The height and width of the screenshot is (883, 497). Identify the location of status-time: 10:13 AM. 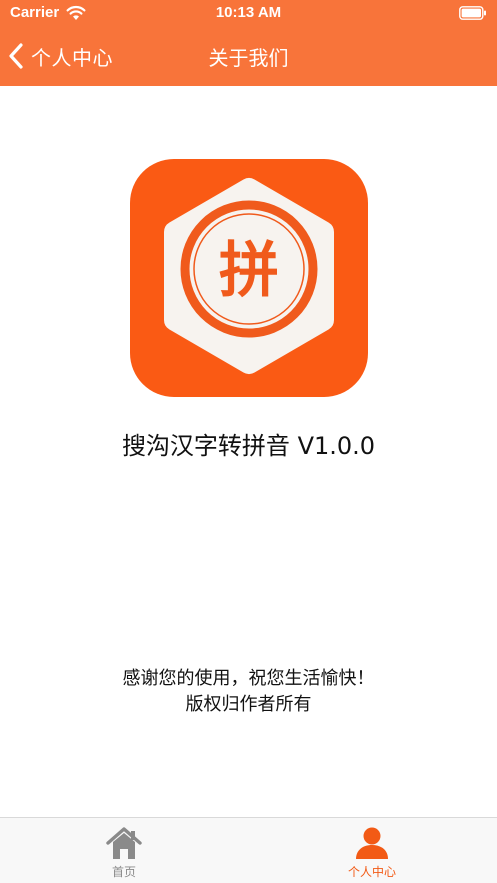
(248, 12).